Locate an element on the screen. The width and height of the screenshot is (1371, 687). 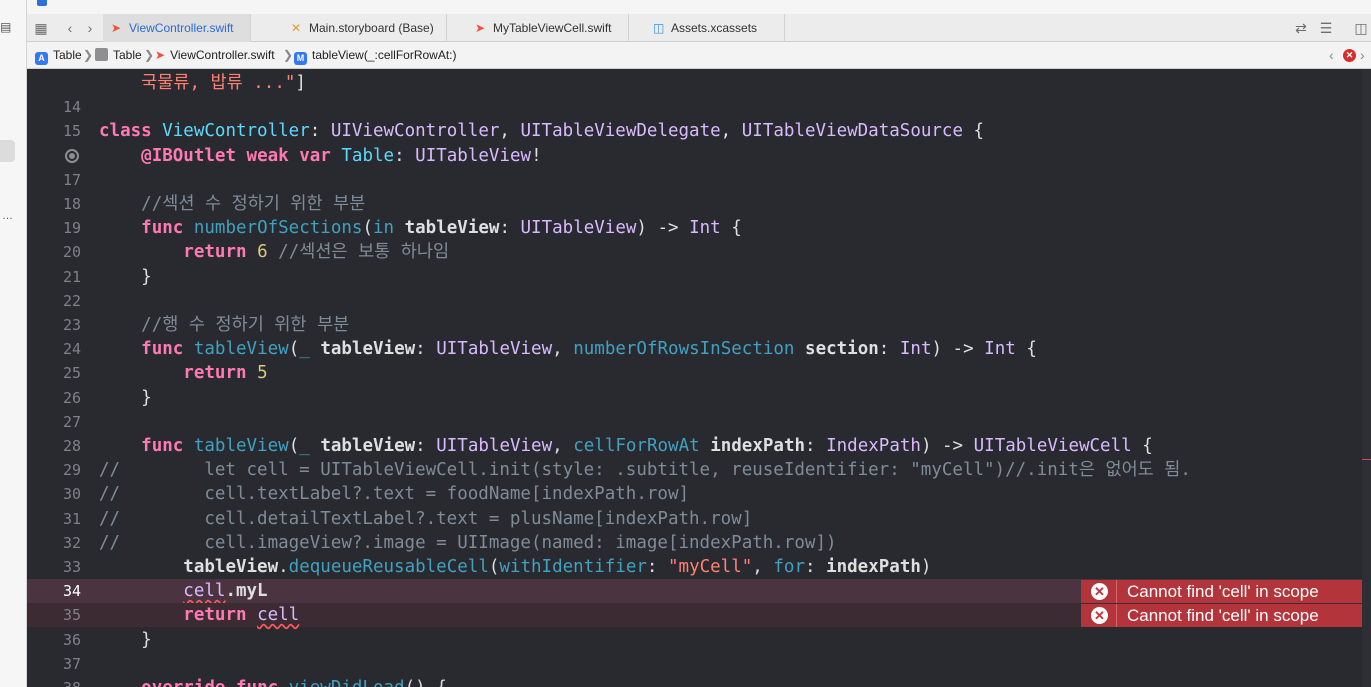
code-line: 18 //섹션 수 정하기 위한 부분 is located at coordinates (699, 204).